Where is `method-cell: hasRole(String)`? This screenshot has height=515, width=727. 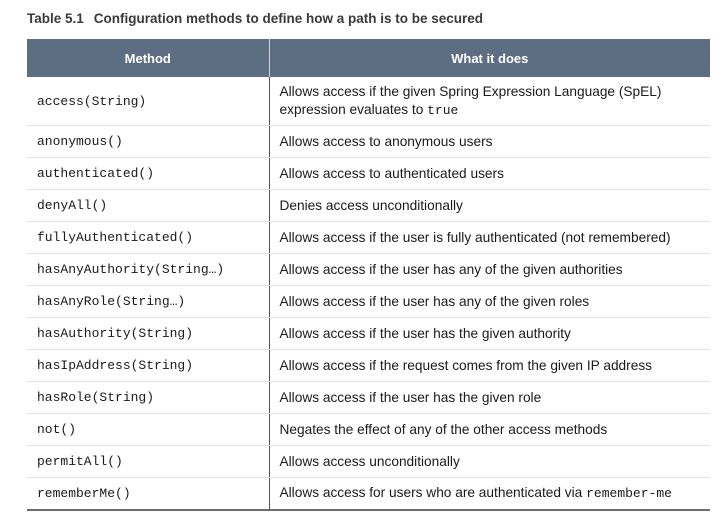
method-cell: hasRole(String) is located at coordinates (148, 397).